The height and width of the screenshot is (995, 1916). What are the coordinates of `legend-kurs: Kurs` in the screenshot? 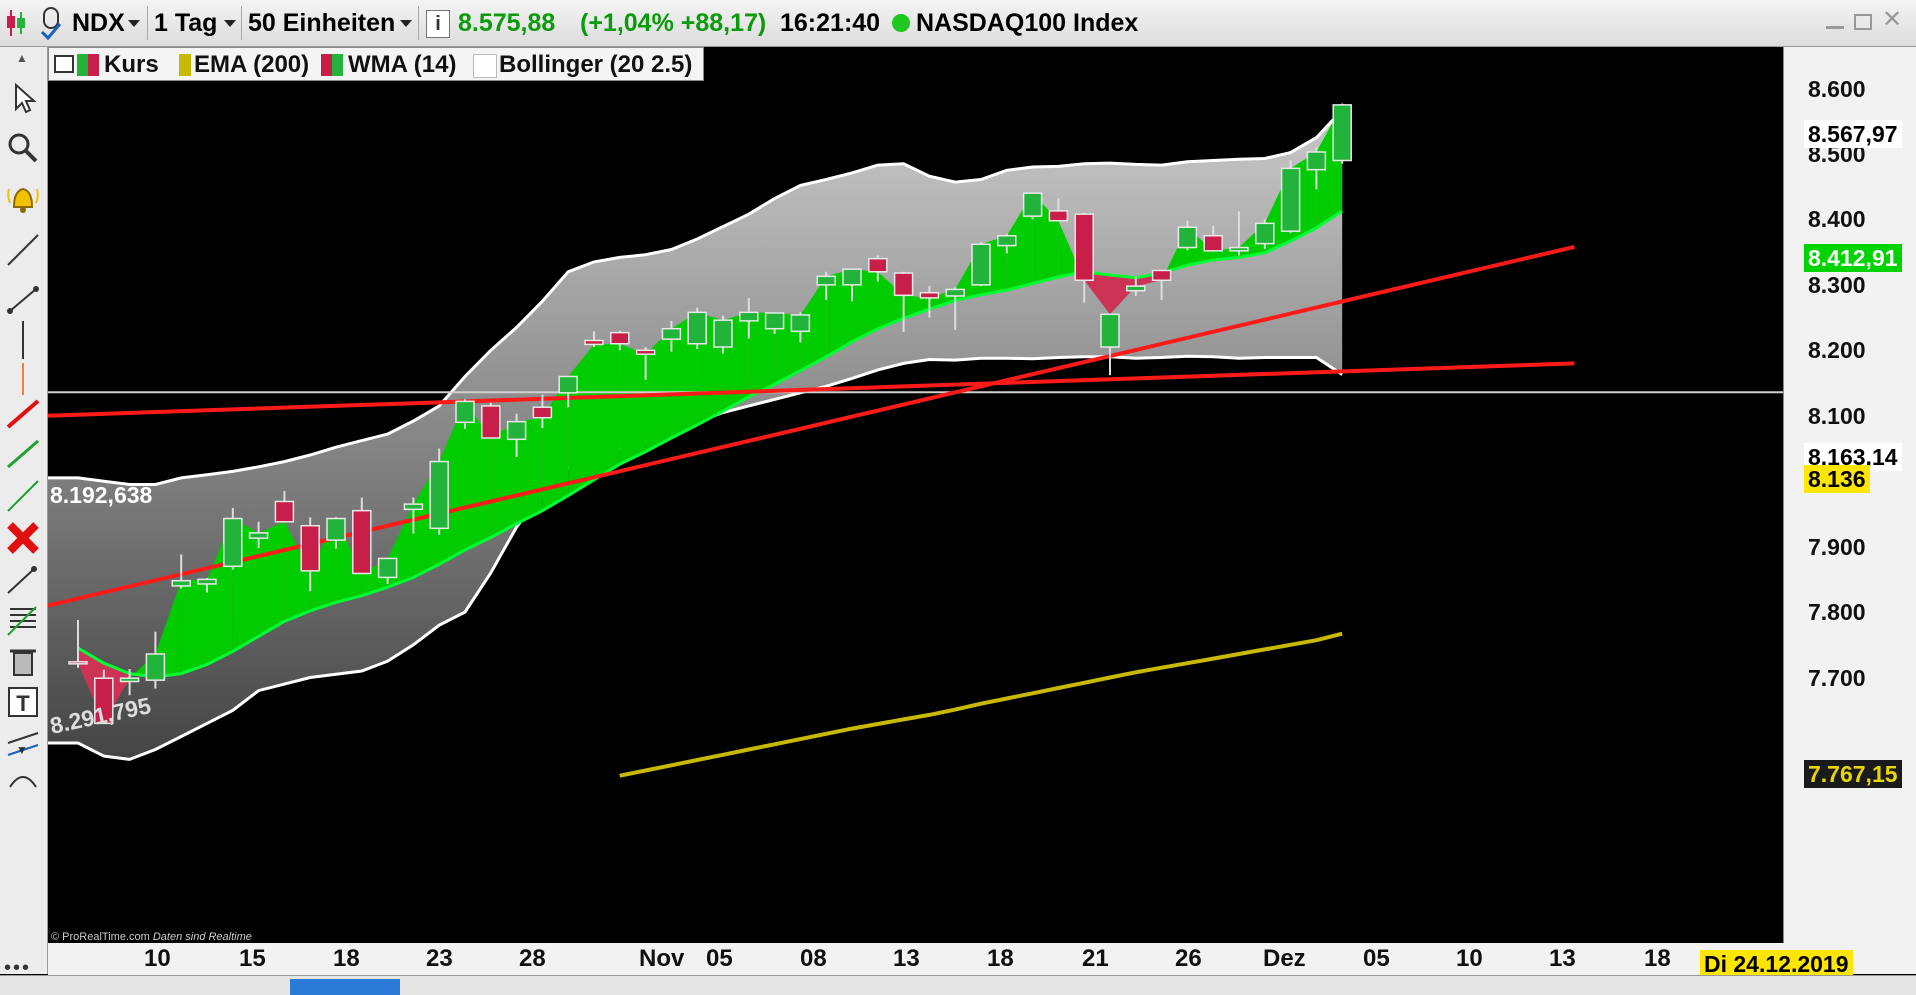 It's located at (131, 65).